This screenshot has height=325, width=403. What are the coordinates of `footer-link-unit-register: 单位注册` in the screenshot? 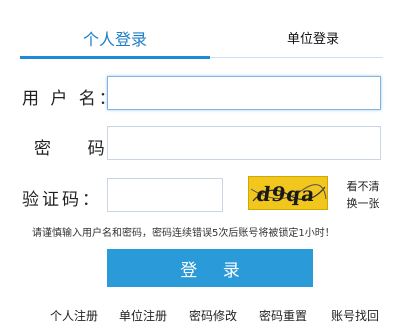 It's located at (143, 315).